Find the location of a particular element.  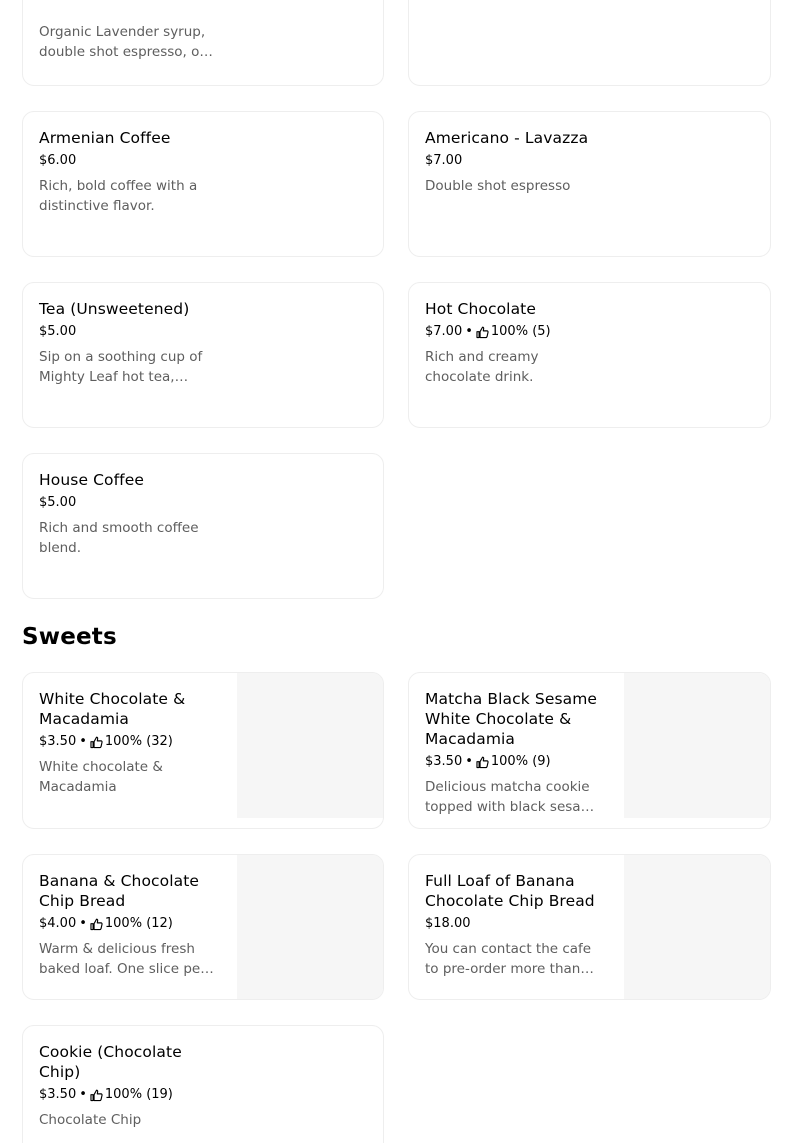

menu-item-name: Armenian Coffee is located at coordinates (105, 138).